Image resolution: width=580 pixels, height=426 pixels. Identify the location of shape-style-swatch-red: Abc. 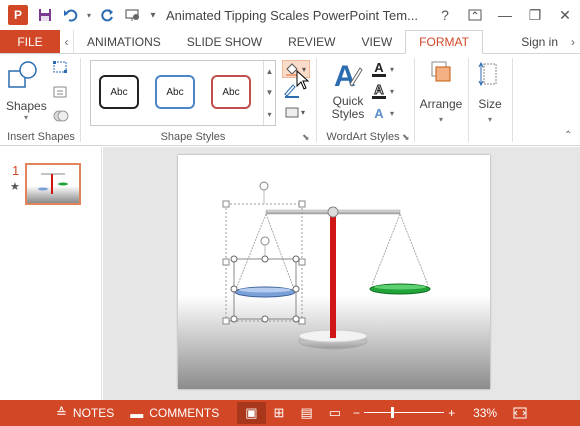
(231, 92).